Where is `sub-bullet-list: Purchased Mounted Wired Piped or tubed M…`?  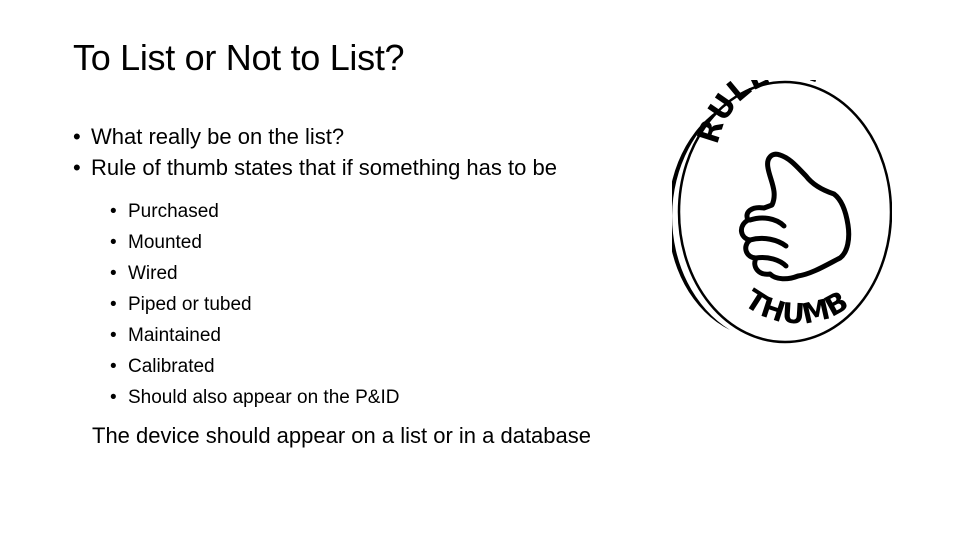
sub-bullet-list: Purchased Mounted Wired Piped or tubed M… is located at coordinates (254, 304).